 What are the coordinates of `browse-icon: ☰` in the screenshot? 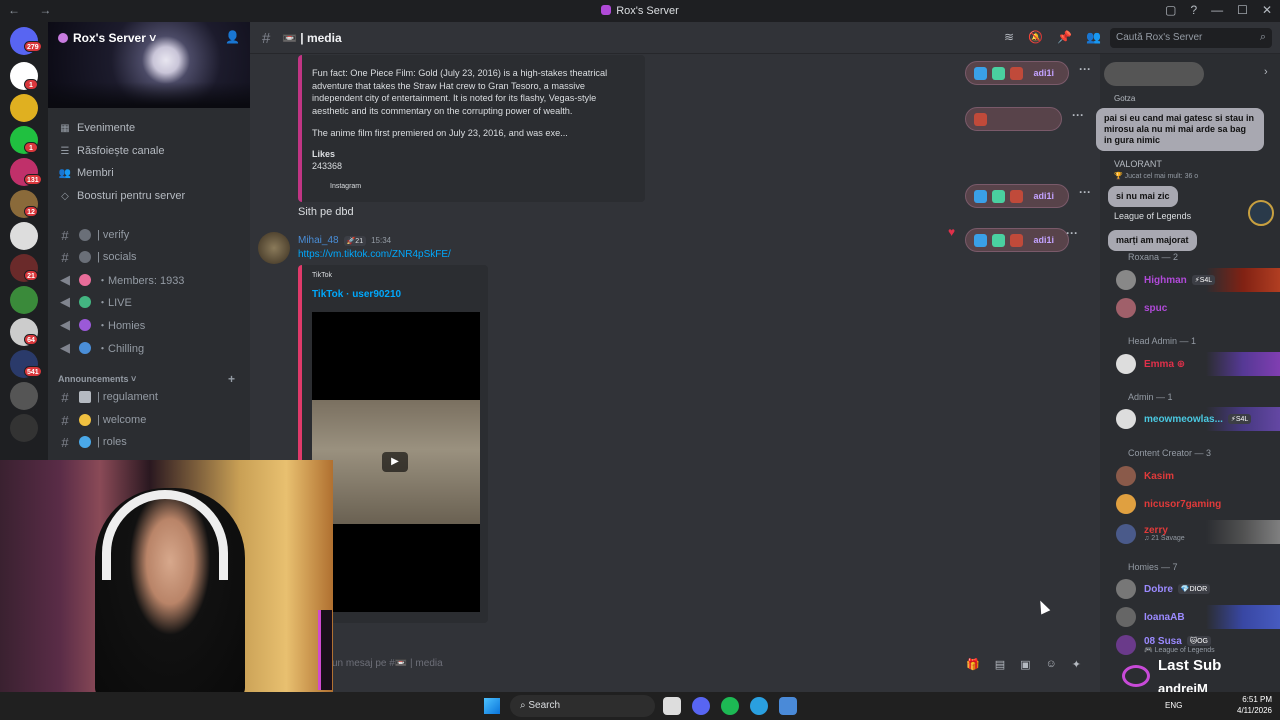 It's located at (65, 151).